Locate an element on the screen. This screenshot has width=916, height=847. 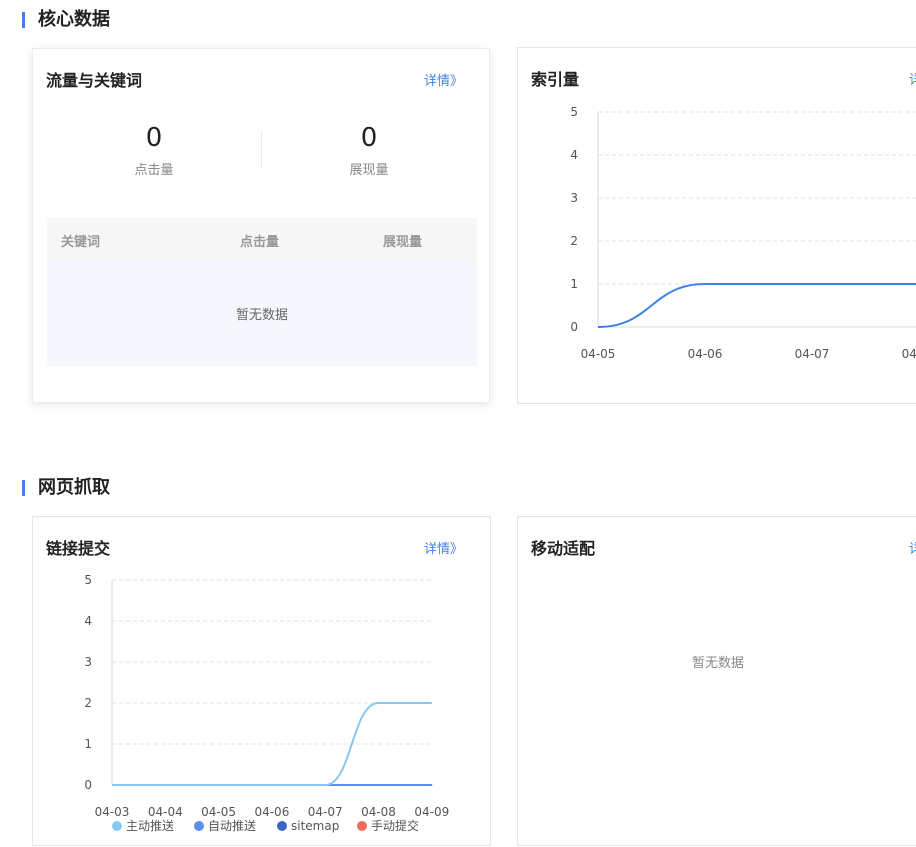
metric-divider is located at coordinates (261, 149).